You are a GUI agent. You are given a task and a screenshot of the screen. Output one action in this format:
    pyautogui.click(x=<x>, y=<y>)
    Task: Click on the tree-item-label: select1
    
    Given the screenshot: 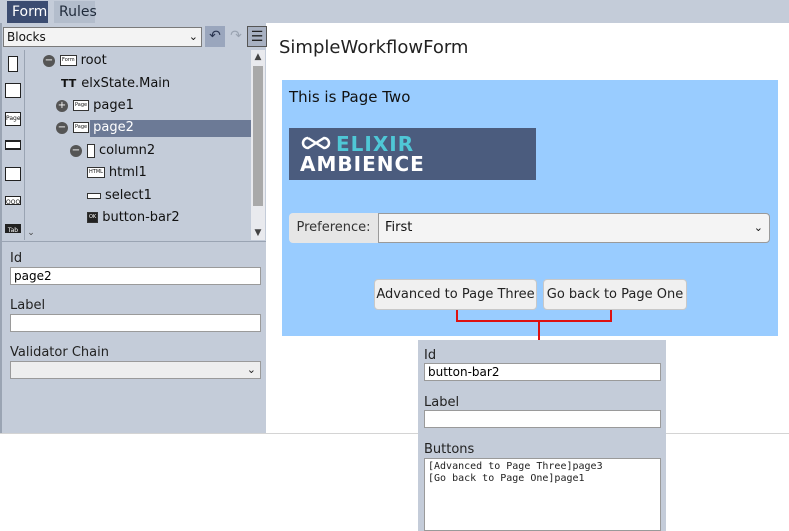 What is the action you would take?
    pyautogui.click(x=128, y=195)
    